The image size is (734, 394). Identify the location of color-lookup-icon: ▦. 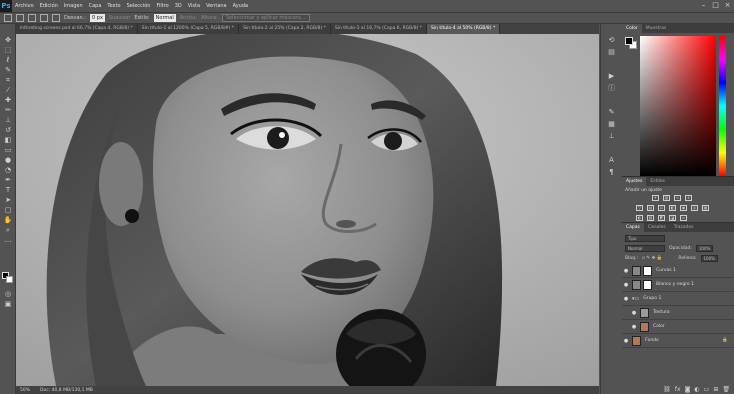
(705, 208).